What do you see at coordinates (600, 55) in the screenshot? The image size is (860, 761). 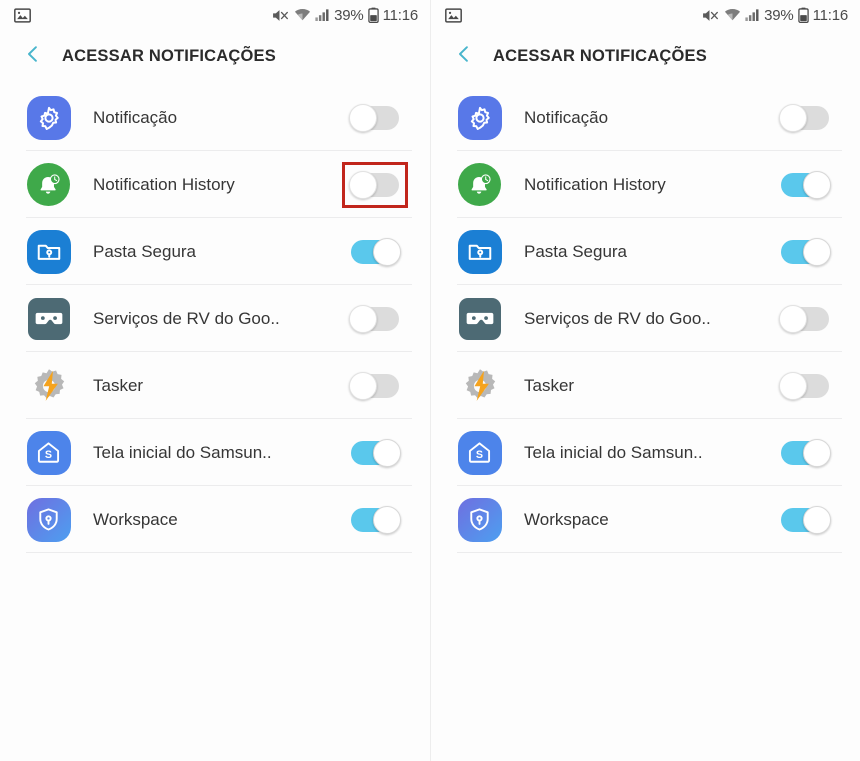 I see `page-title: ACESSAR NOTIFICAÇÕES` at bounding box center [600, 55].